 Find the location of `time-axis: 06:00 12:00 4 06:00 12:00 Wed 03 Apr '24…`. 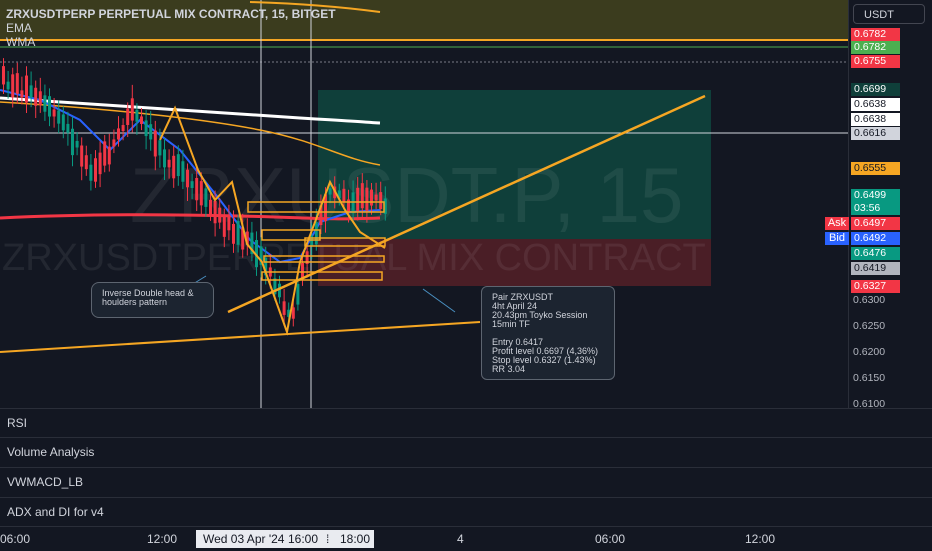

time-axis: 06:00 12:00 4 06:00 12:00 Wed 03 Apr '24… is located at coordinates (466, 538).